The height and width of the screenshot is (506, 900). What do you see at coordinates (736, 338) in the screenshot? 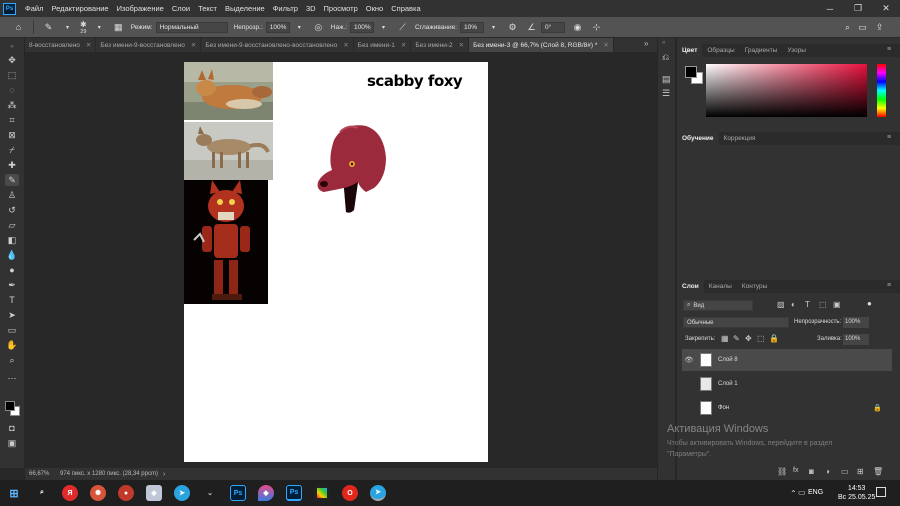
I see `lock-pixels-icon: ✎` at bounding box center [736, 338].